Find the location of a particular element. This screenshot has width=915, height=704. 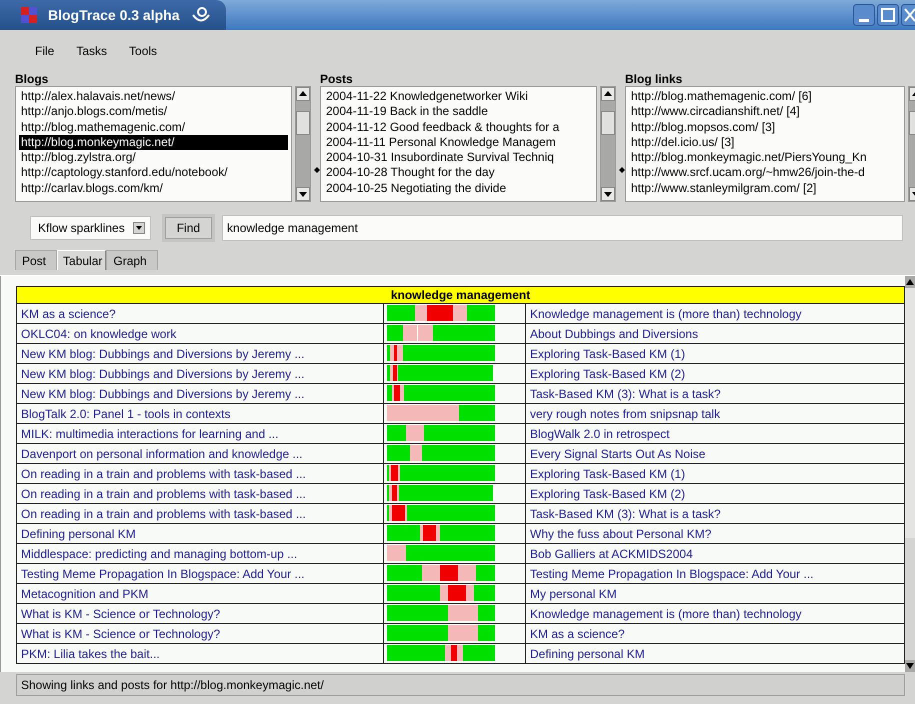

list-item: http://blog.monkeymagic.net/ is located at coordinates (153, 142).